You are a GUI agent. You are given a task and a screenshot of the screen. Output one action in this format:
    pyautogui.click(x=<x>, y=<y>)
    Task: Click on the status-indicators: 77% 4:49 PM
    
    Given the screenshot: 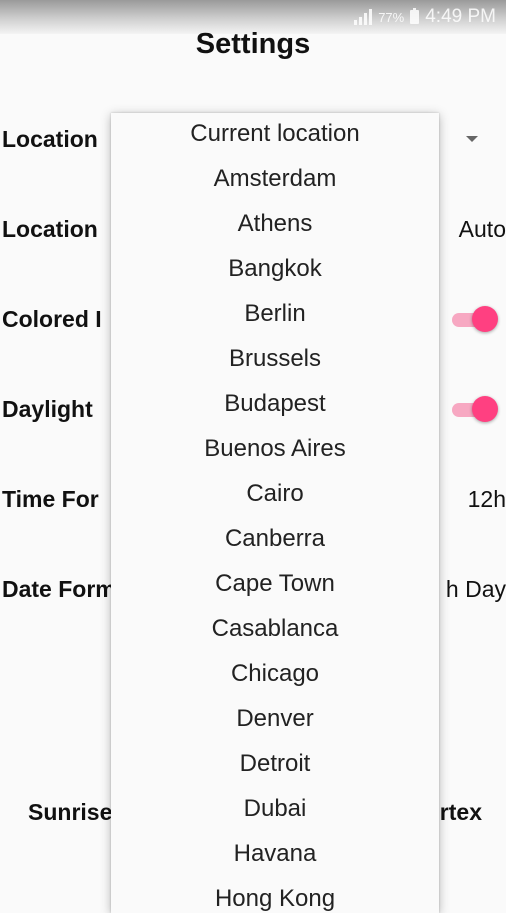 What is the action you would take?
    pyautogui.click(x=425, y=17)
    